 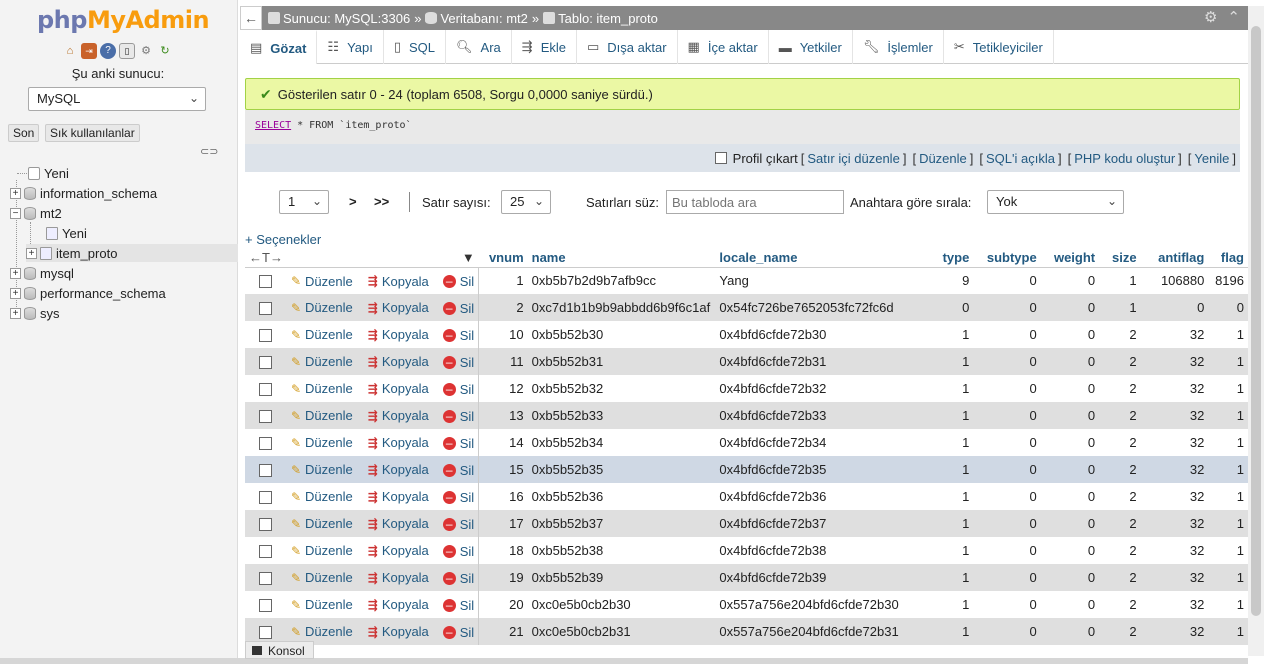 I want to click on tab-export: ▭ Dışa aktar, so click(x=627, y=47).